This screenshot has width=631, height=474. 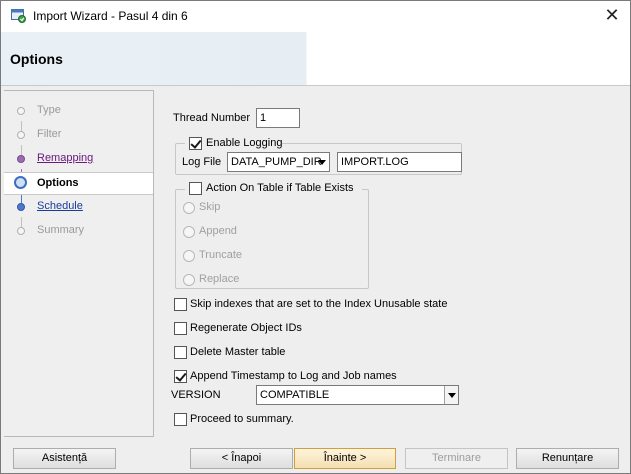 I want to click on page-title: Options, so click(x=36, y=59).